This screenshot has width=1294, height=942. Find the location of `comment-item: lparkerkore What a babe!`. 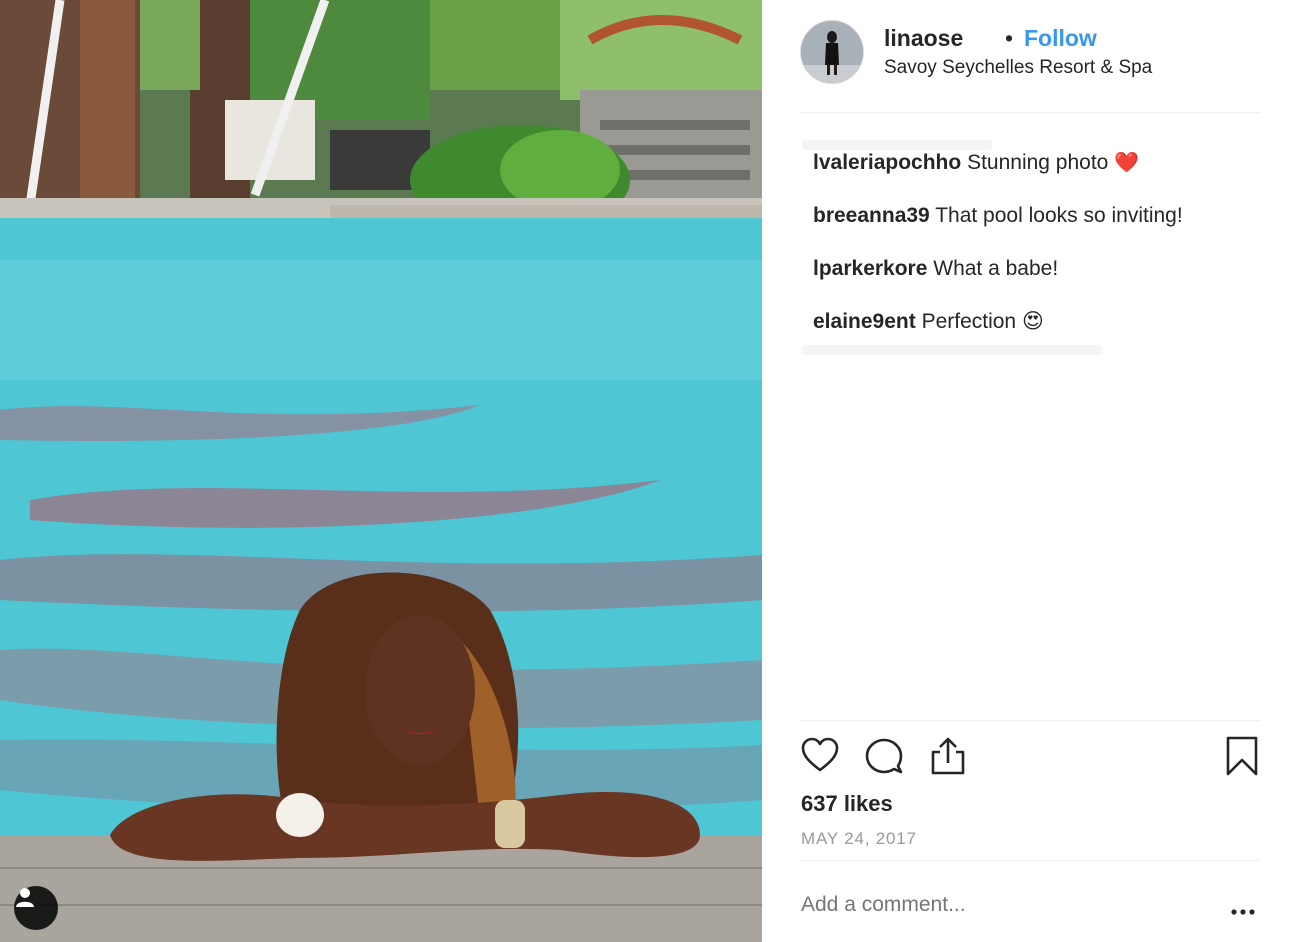

comment-item: lparkerkore What a babe! is located at coordinates (1033, 269).